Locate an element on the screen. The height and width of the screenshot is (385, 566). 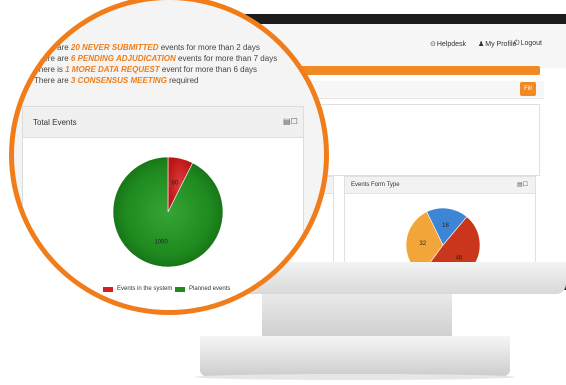
form-type-title: Events Form Type is located at coordinates (375, 185).